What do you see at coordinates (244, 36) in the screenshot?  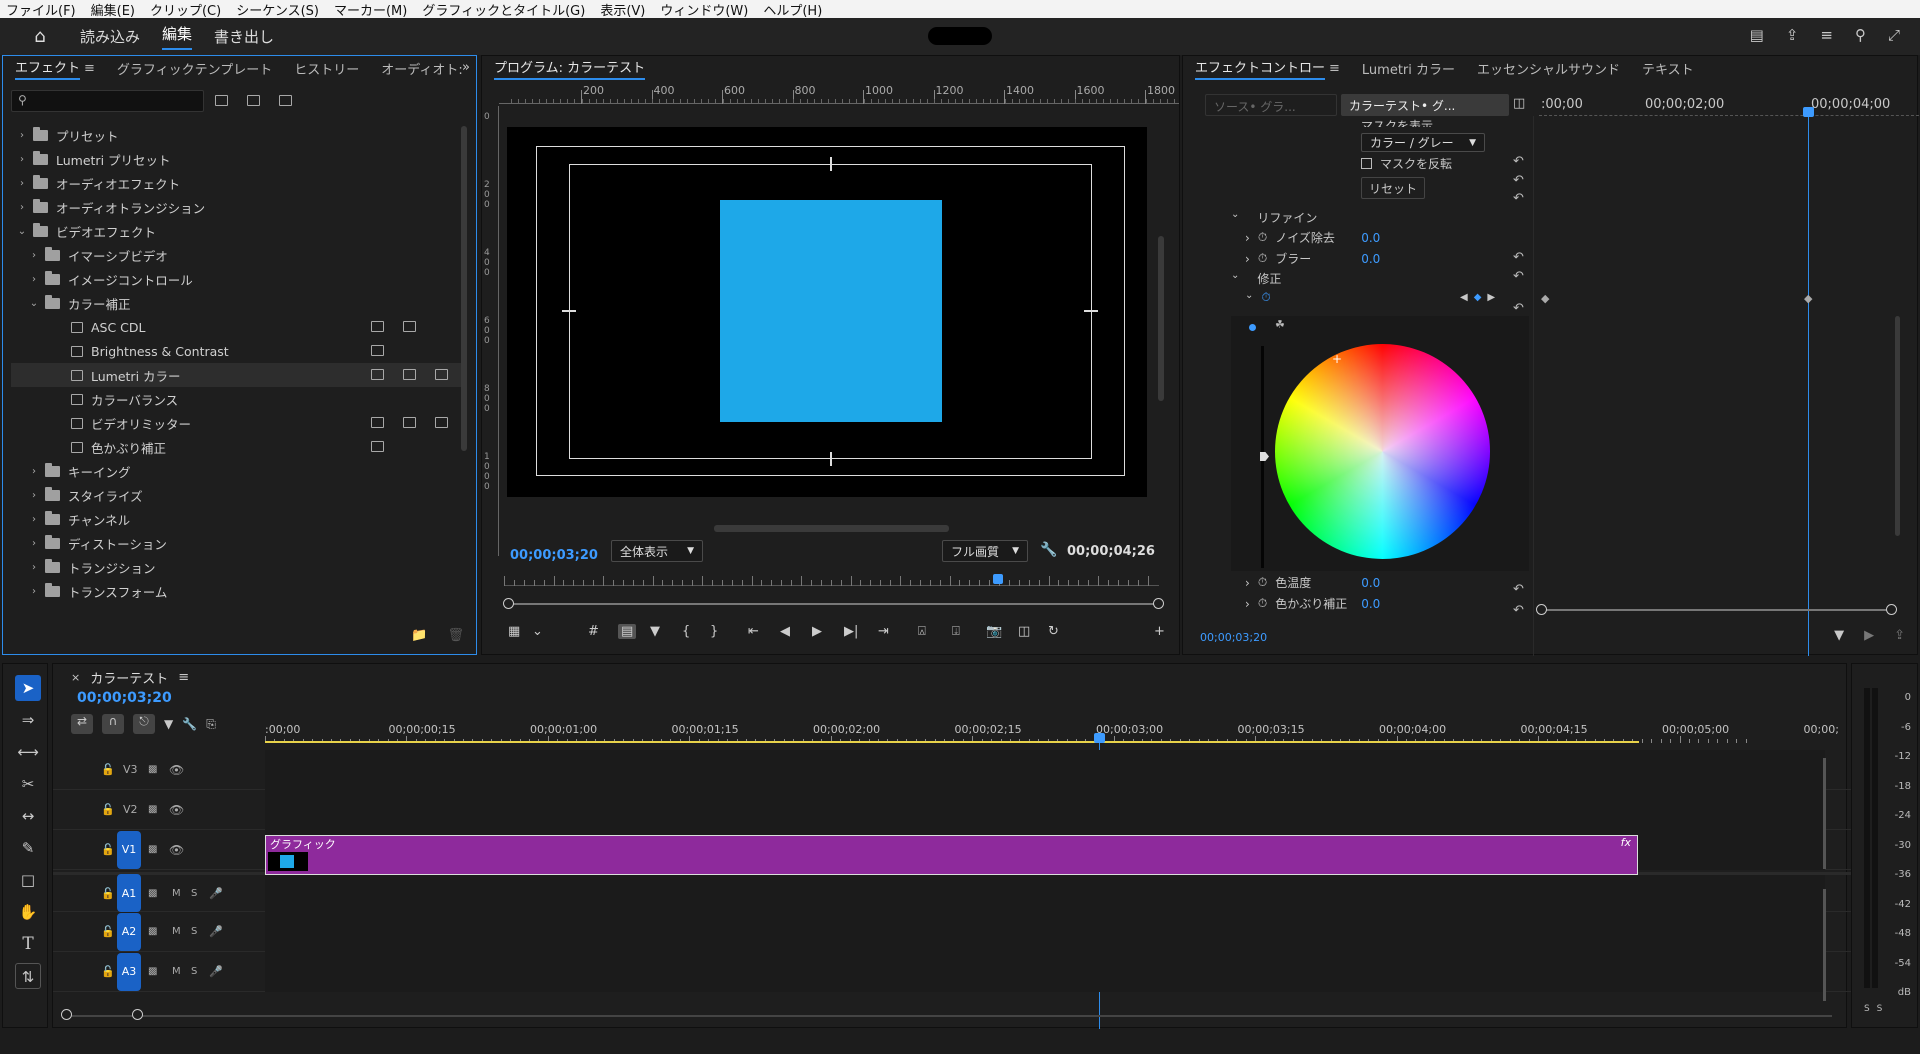 I see `tab-export: 書き出し` at bounding box center [244, 36].